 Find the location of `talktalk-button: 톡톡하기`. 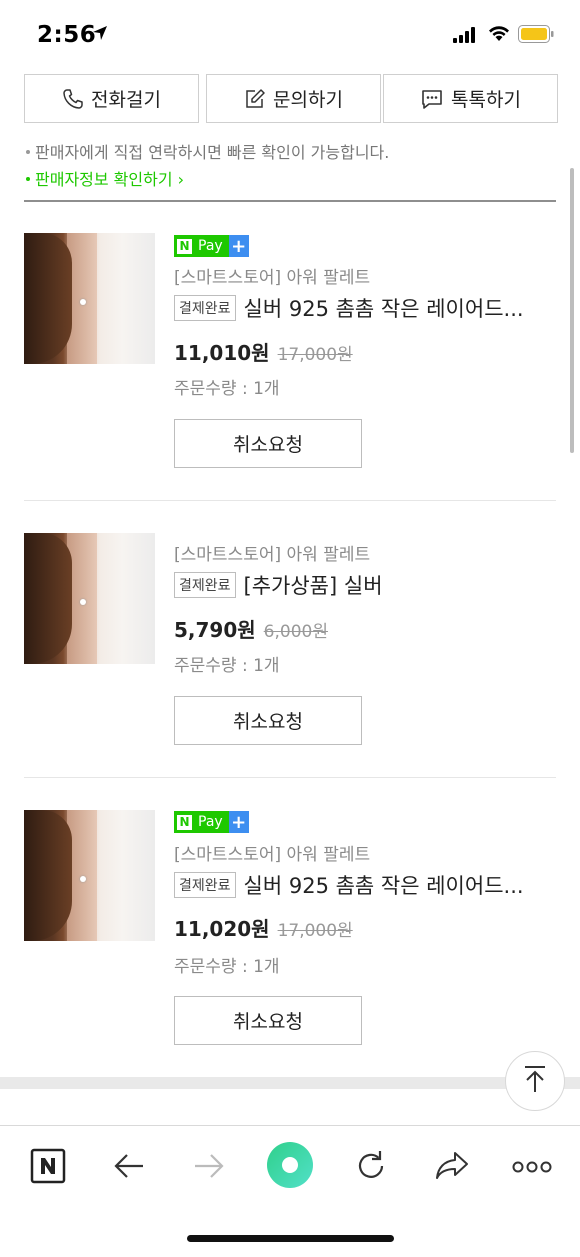

talktalk-button: 톡톡하기 is located at coordinates (470, 98).